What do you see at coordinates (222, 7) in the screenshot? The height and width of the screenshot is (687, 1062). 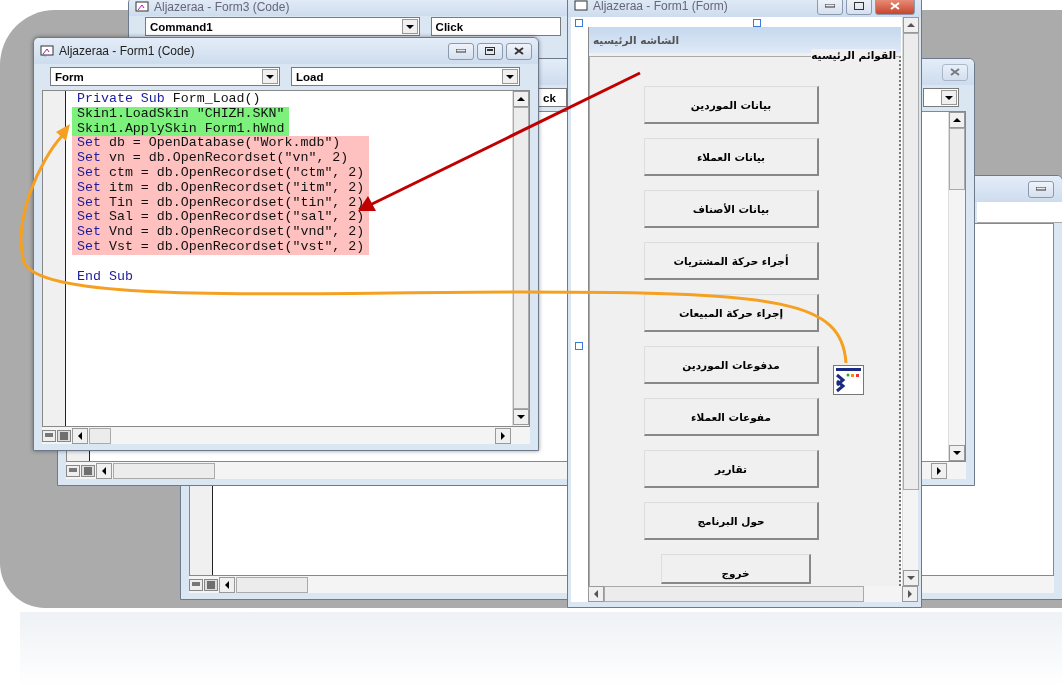 I see `window-title: Aljazeraa - Form3 (Code)` at bounding box center [222, 7].